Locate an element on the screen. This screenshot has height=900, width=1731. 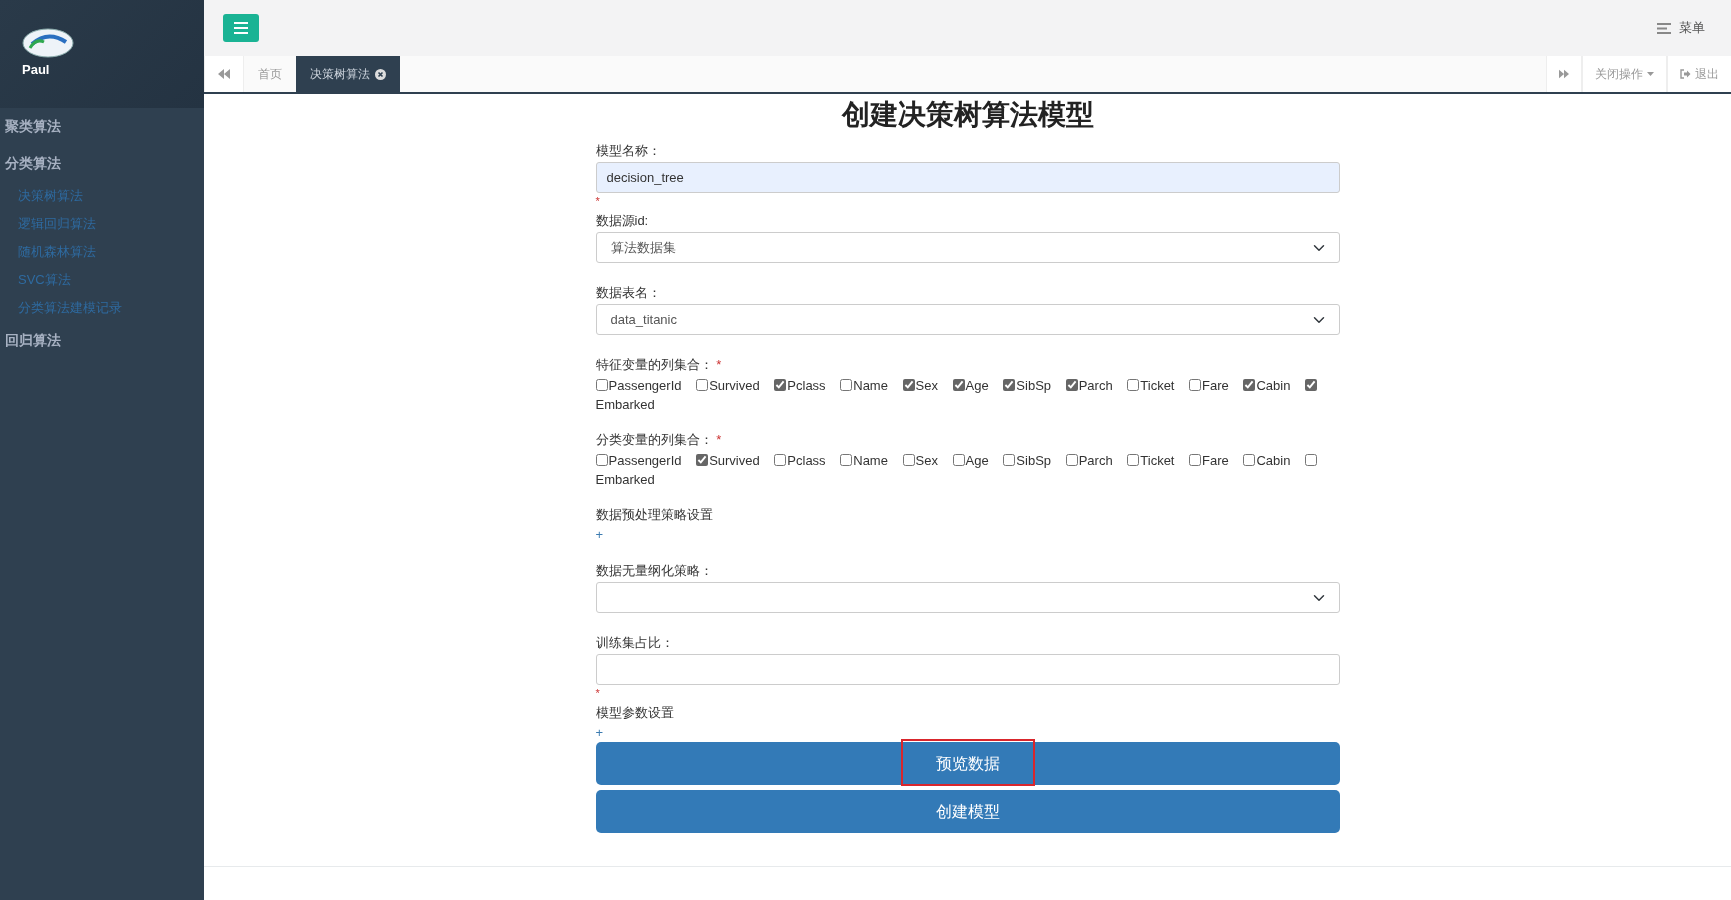
field-label: 数据无量纲化策略： is located at coordinates (654, 571).